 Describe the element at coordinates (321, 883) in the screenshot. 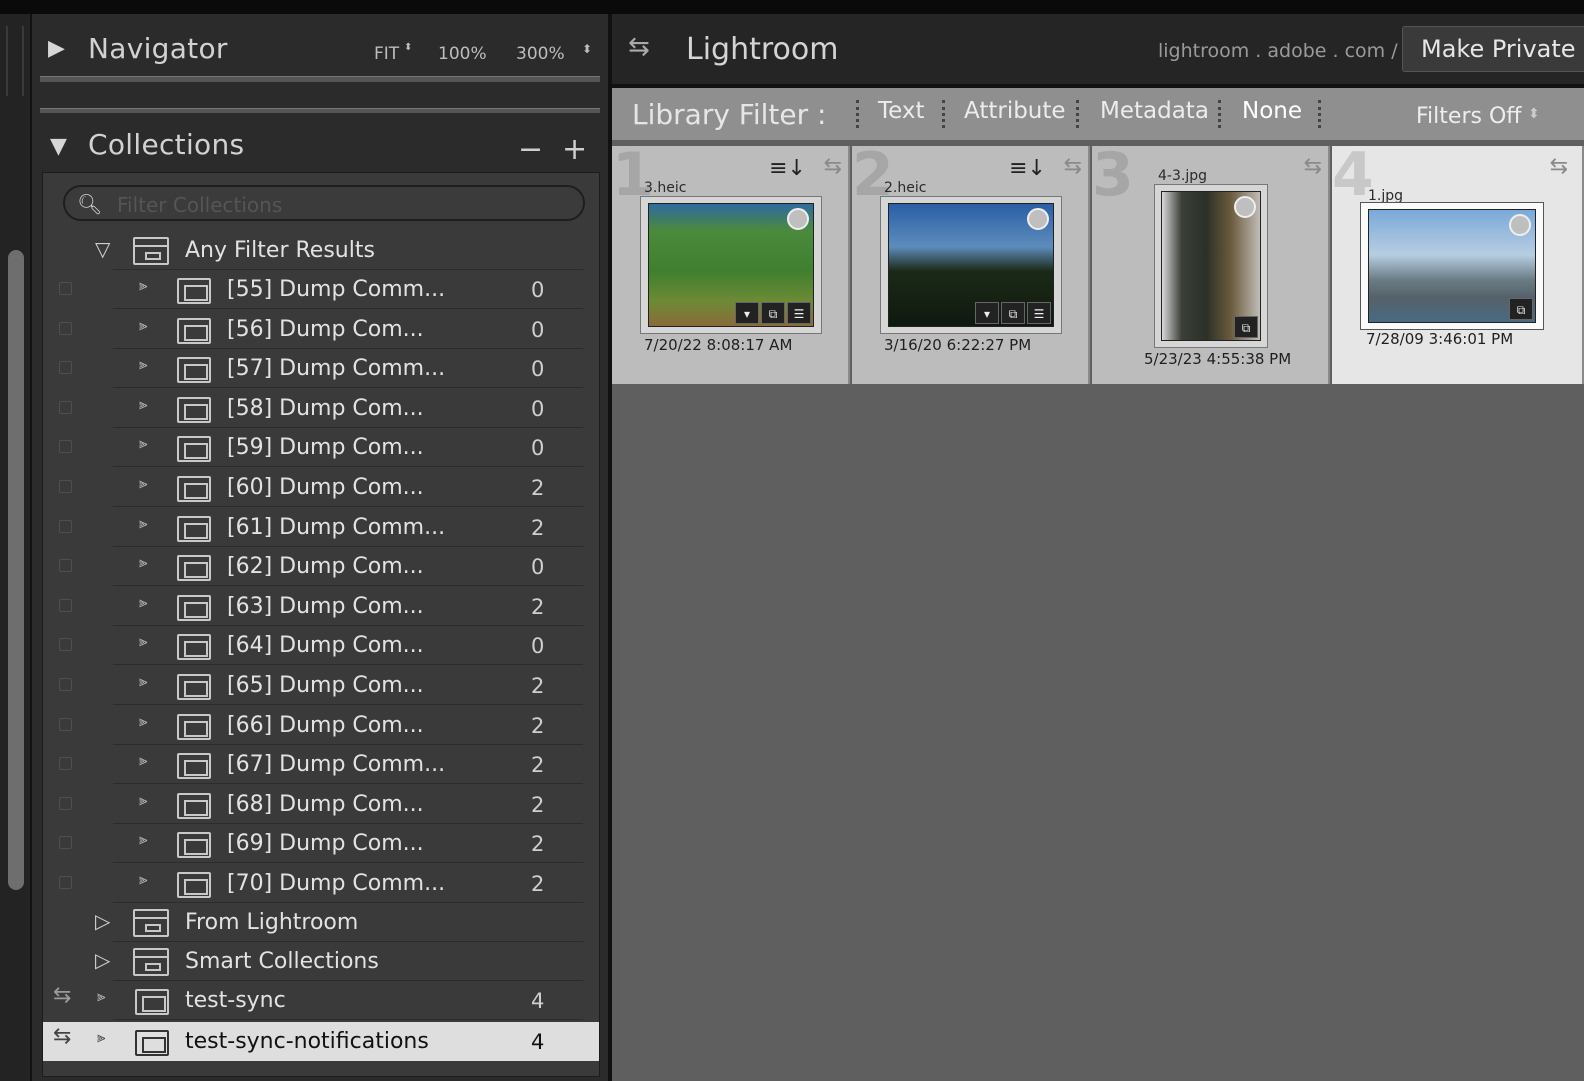

I see `collection-row: ⫸ [70] Dump Comm... 2` at that location.